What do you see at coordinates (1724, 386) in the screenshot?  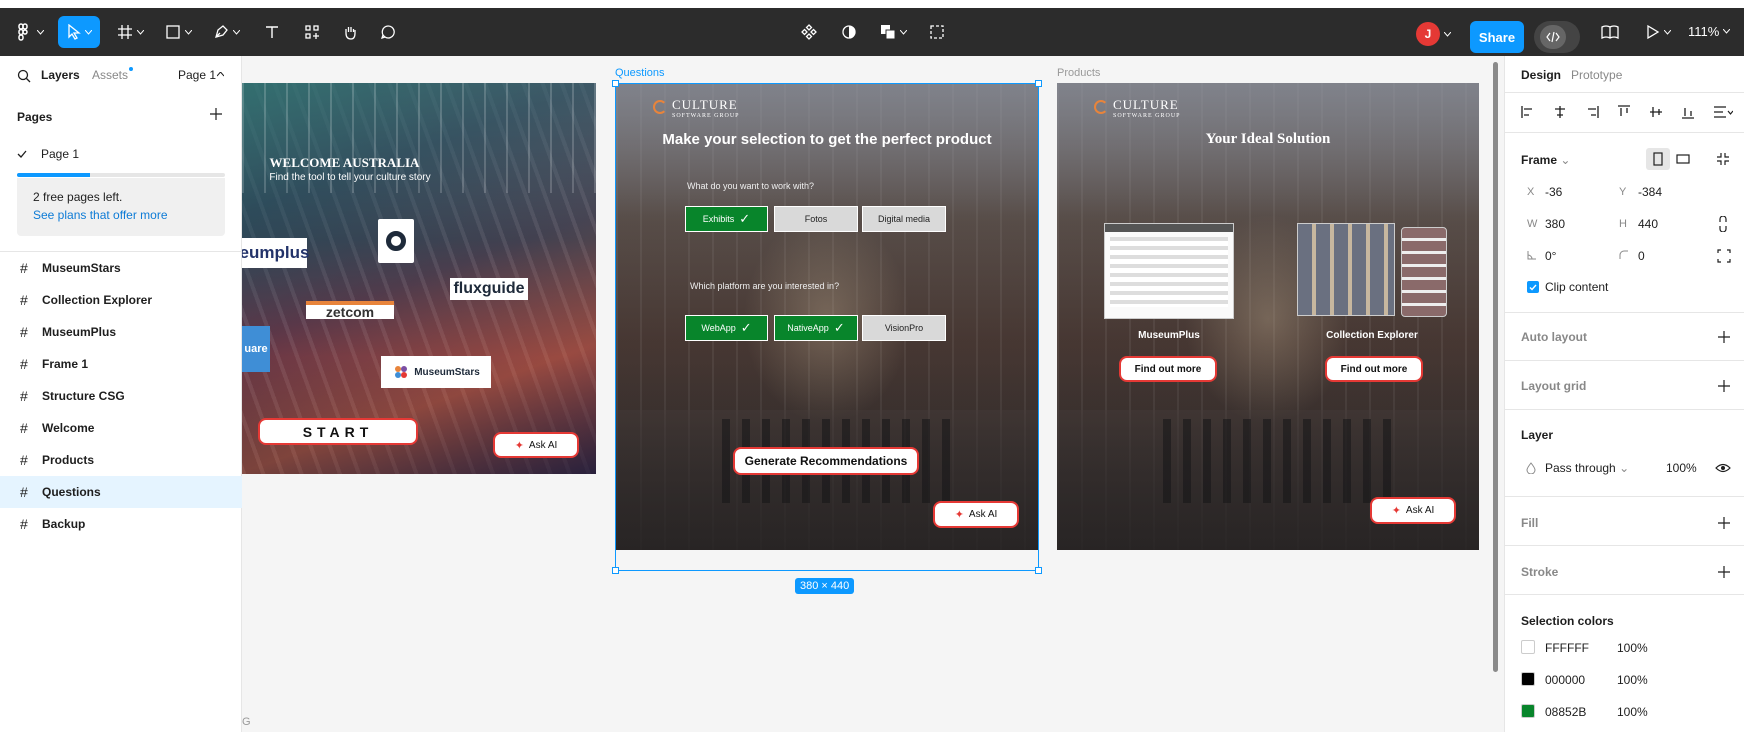 I see `add-layout-grid-icon` at bounding box center [1724, 386].